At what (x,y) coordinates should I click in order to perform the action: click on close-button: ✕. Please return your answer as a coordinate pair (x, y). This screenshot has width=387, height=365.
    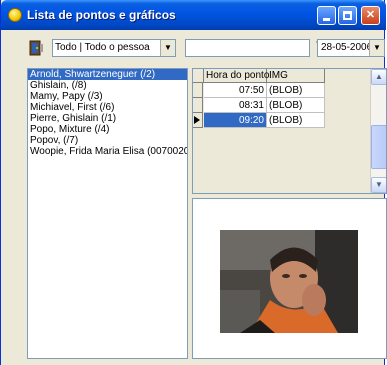
    Looking at the image, I should click on (370, 15).